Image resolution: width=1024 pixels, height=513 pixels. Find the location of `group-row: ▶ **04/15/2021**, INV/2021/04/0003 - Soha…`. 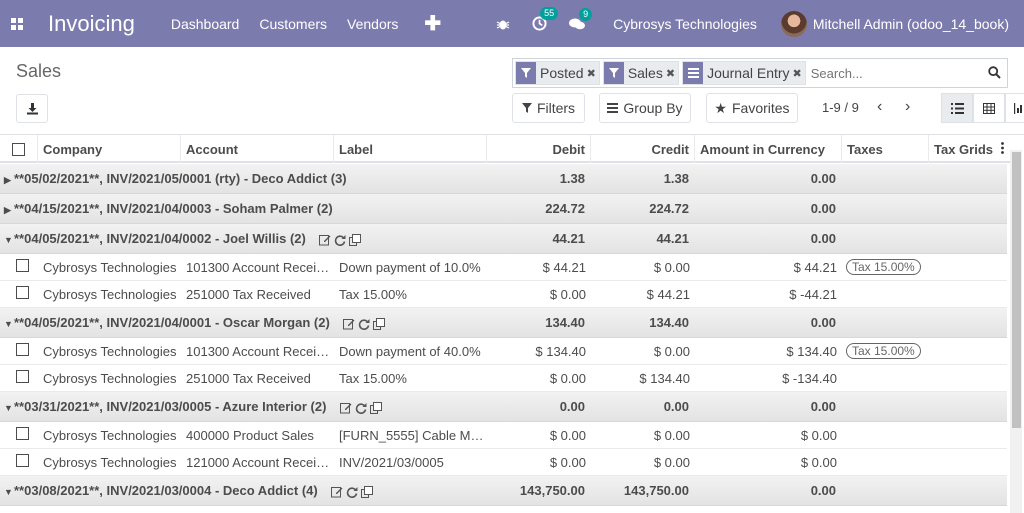

group-row: ▶ **04/15/2021**, INV/2021/04/0003 - Soha… is located at coordinates (503, 209).